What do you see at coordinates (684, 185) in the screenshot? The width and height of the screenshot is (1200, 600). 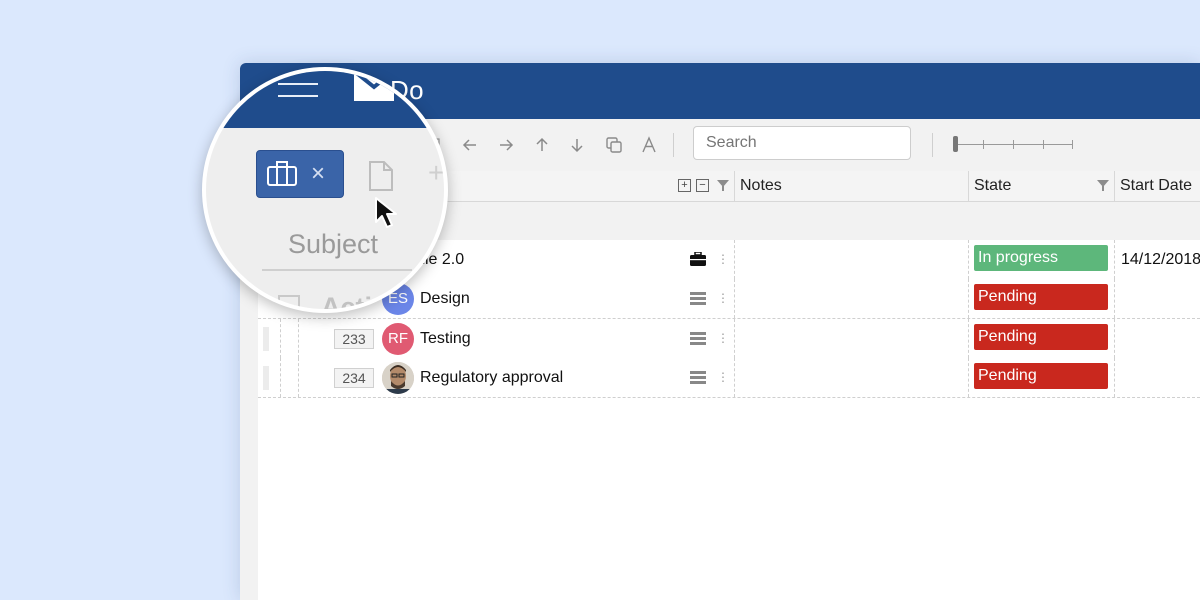 I see `expand-all-button: +` at bounding box center [684, 185].